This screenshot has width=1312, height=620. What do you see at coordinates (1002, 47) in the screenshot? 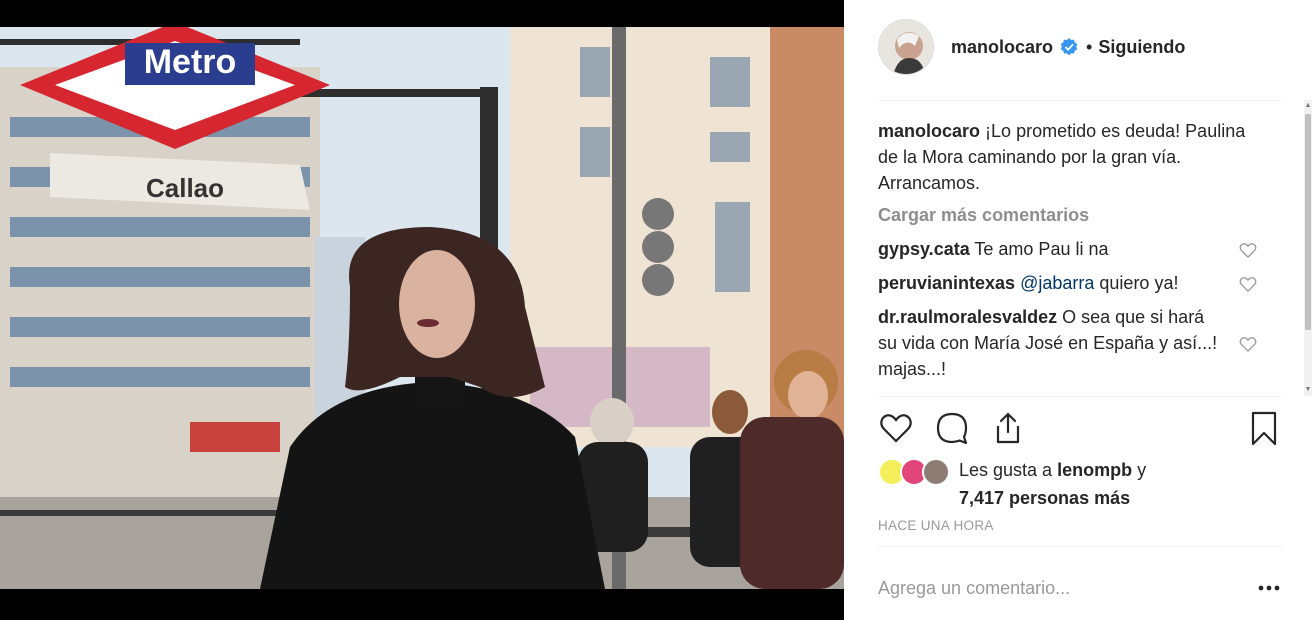
I see `author-username: manolocaro` at bounding box center [1002, 47].